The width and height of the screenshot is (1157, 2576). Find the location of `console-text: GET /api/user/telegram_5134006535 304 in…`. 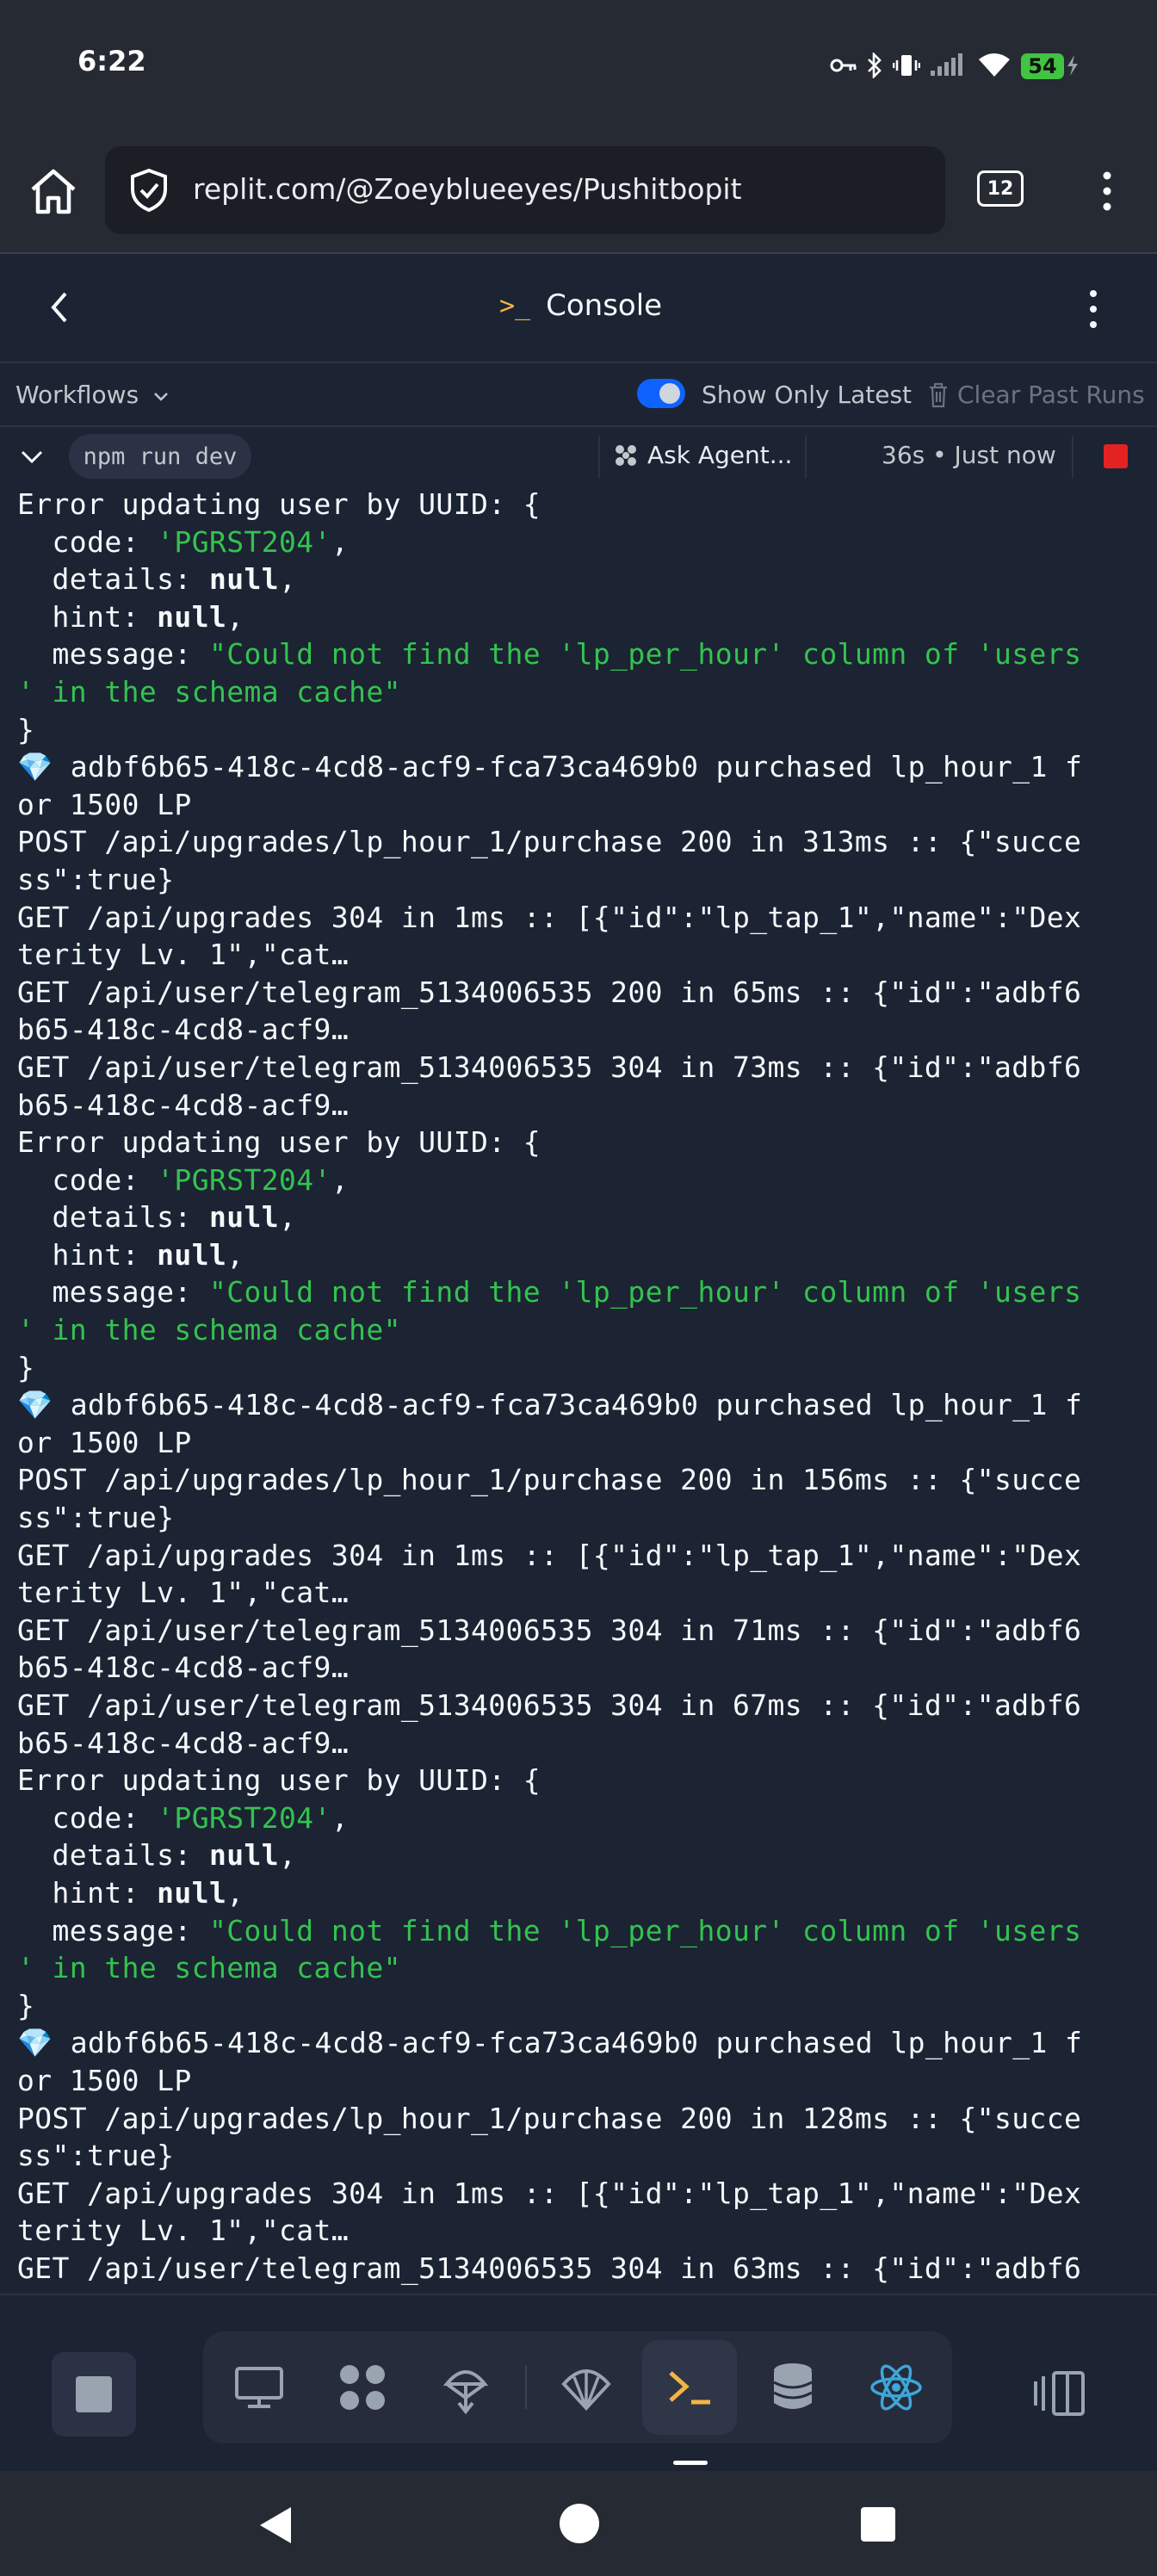

console-text: GET /api/user/telegram_5134006535 304 in… is located at coordinates (549, 1630).